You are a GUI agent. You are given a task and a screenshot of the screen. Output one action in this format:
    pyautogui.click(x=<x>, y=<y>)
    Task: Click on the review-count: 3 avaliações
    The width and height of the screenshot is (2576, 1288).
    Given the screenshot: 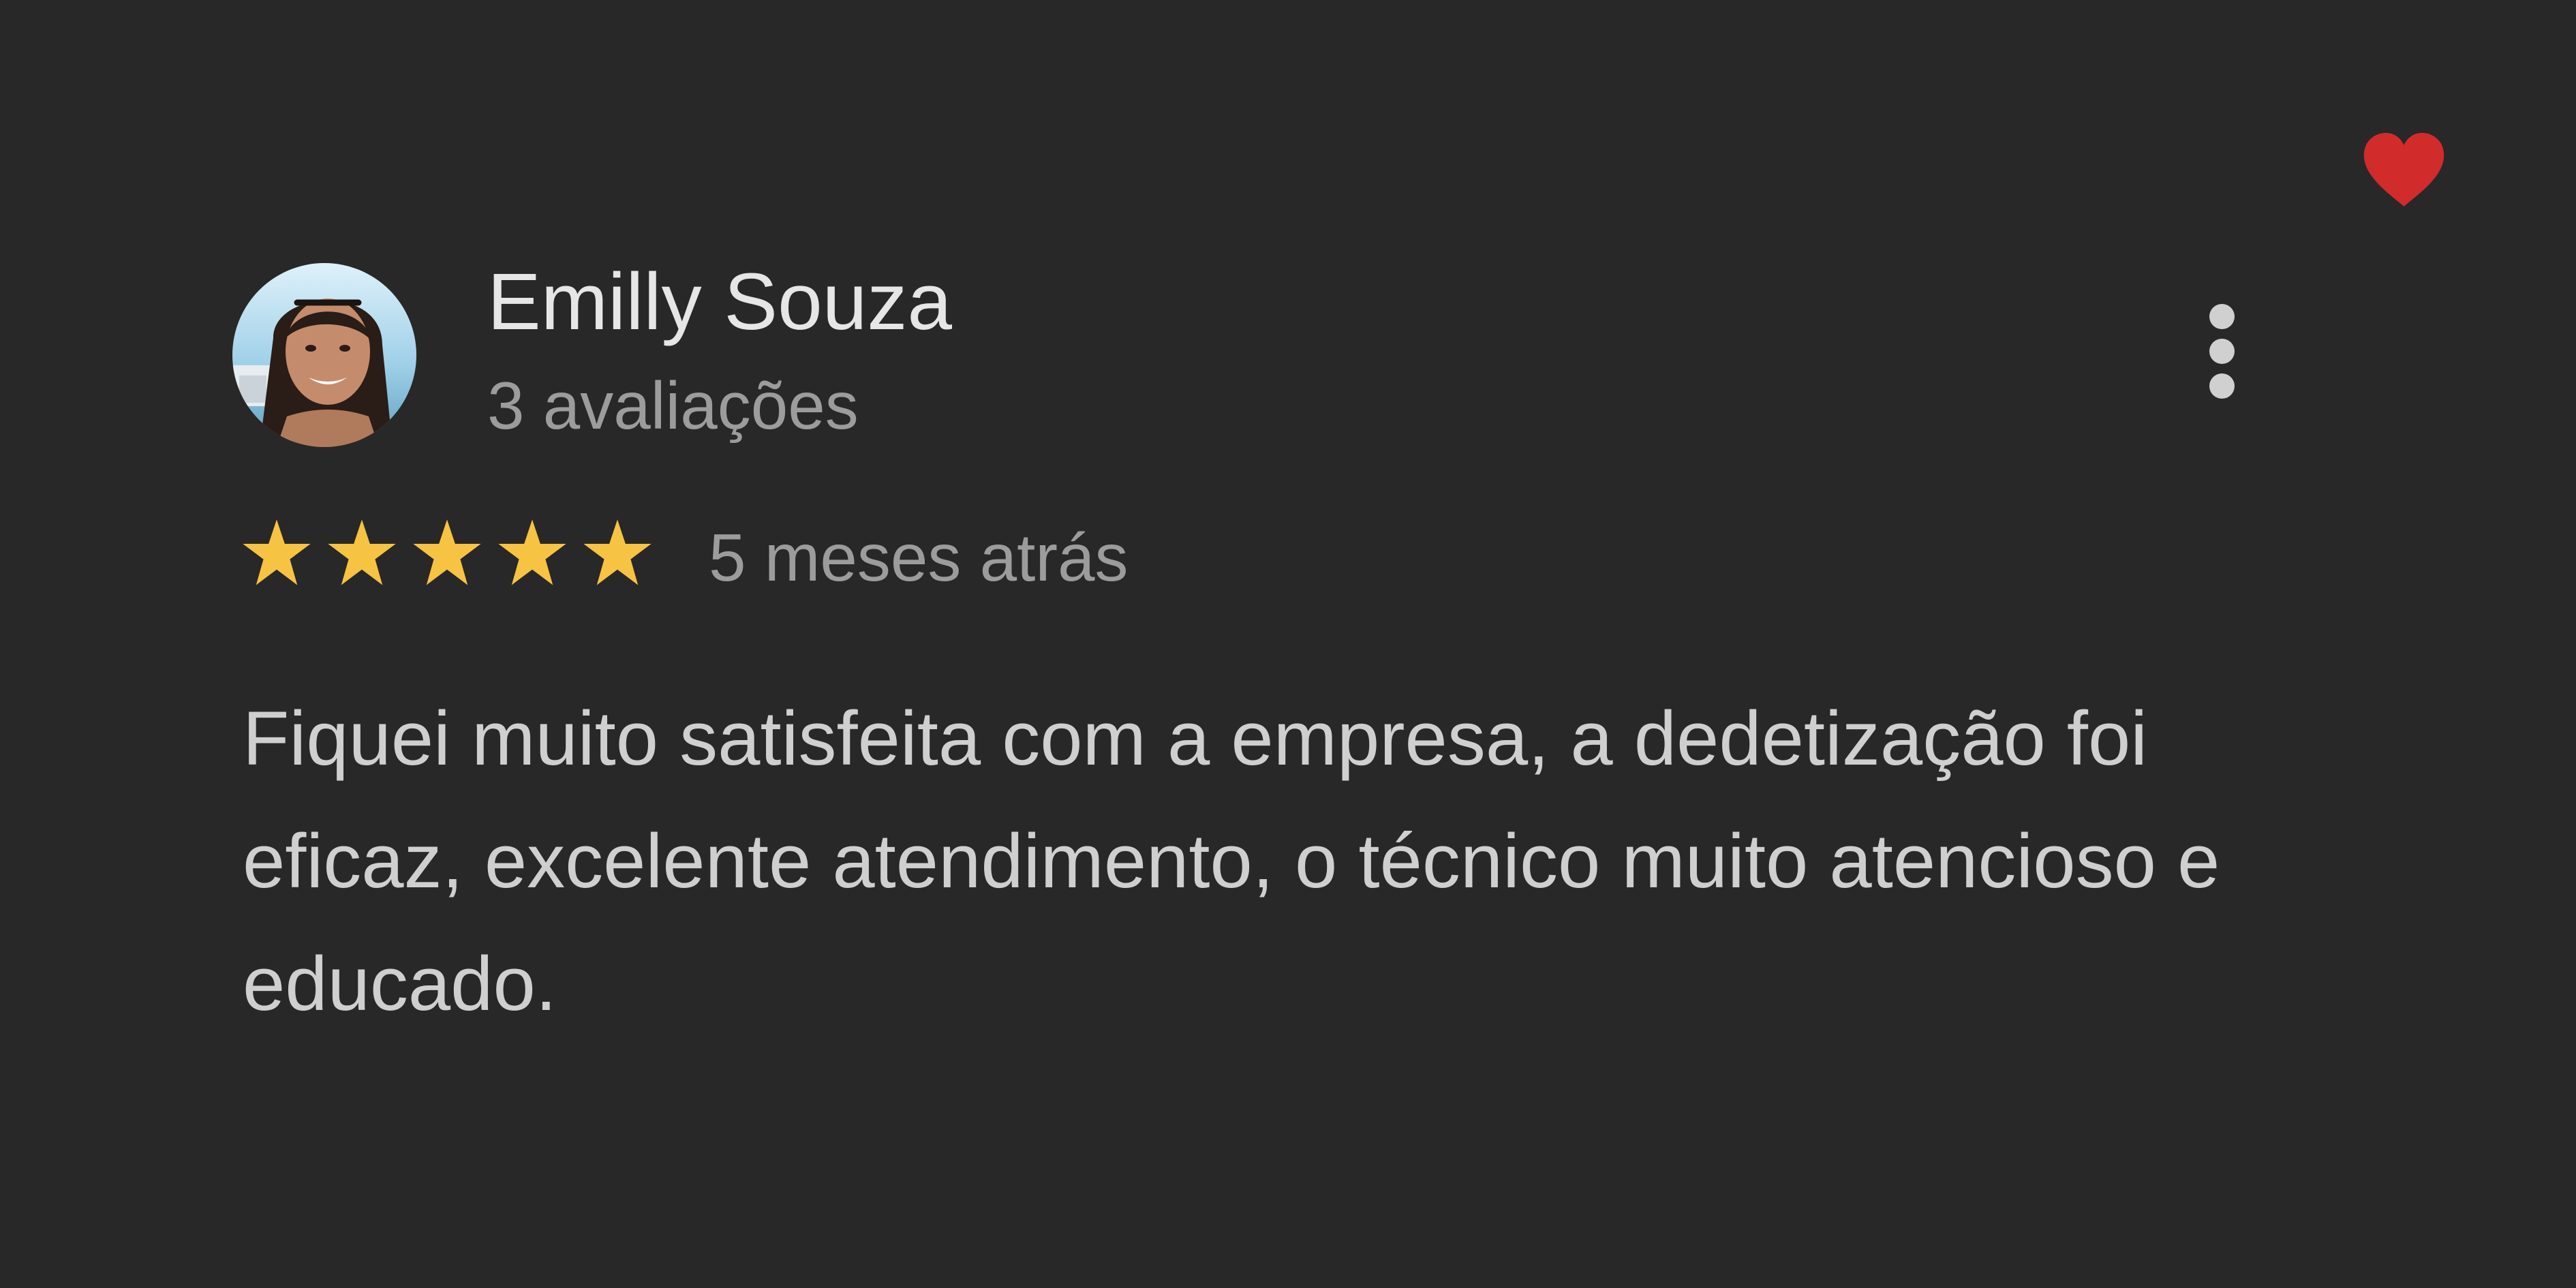 What is the action you would take?
    pyautogui.click(x=673, y=405)
    